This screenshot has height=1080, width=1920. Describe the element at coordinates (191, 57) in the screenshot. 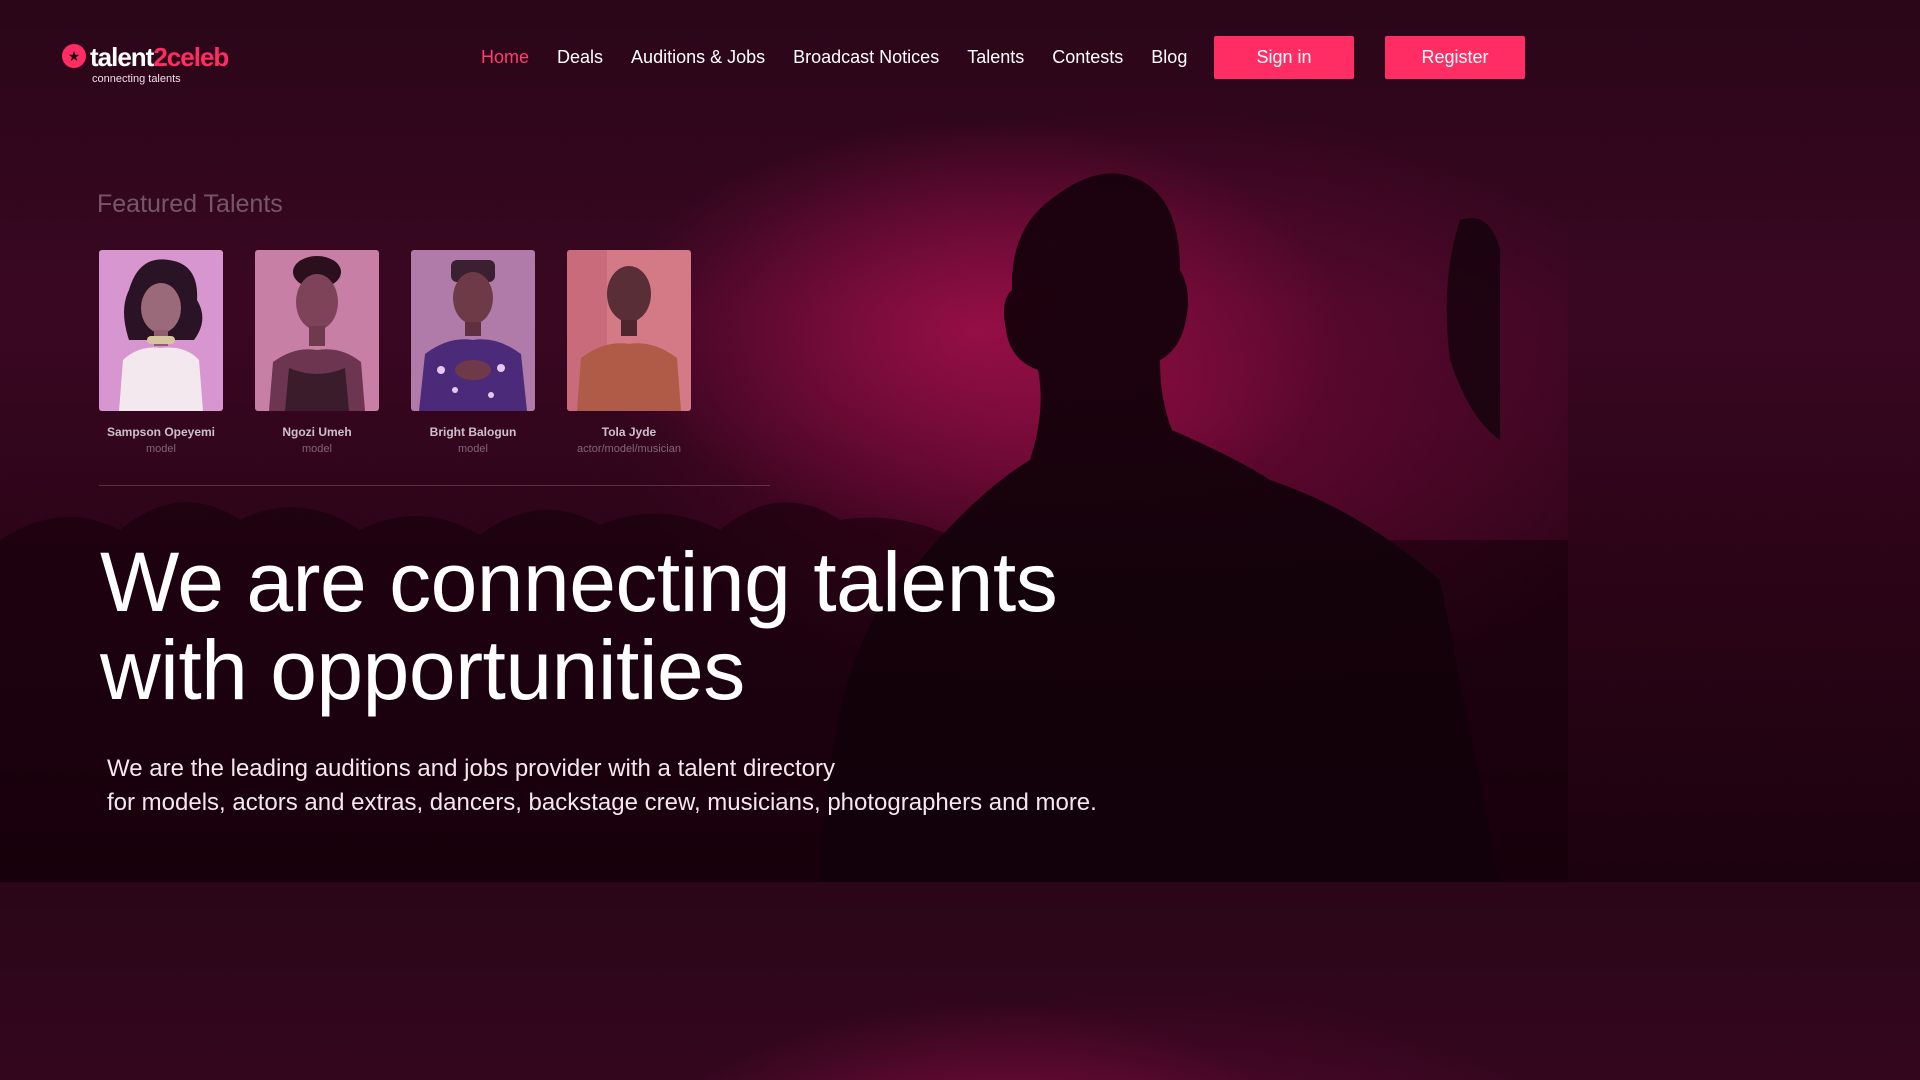

I see `brand-name-accent: 2celeb` at that location.